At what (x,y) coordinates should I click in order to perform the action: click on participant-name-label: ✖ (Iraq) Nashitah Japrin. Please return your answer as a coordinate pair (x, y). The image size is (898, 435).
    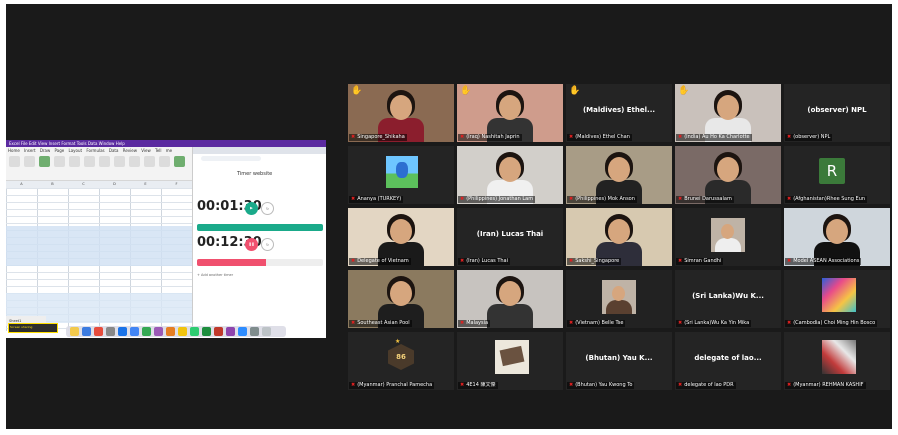
    Looking at the image, I should click on (490, 137).